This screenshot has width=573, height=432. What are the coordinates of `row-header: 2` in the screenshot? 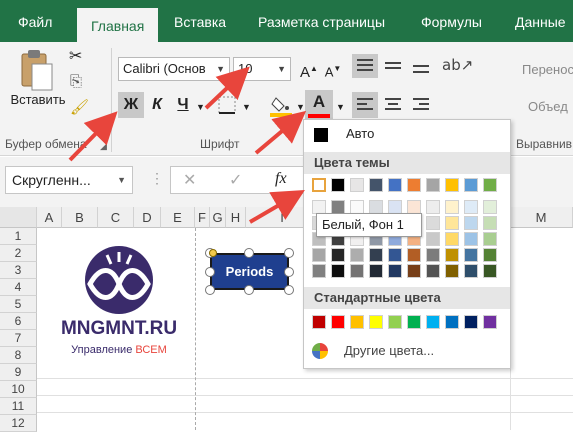 It's located at (18, 253).